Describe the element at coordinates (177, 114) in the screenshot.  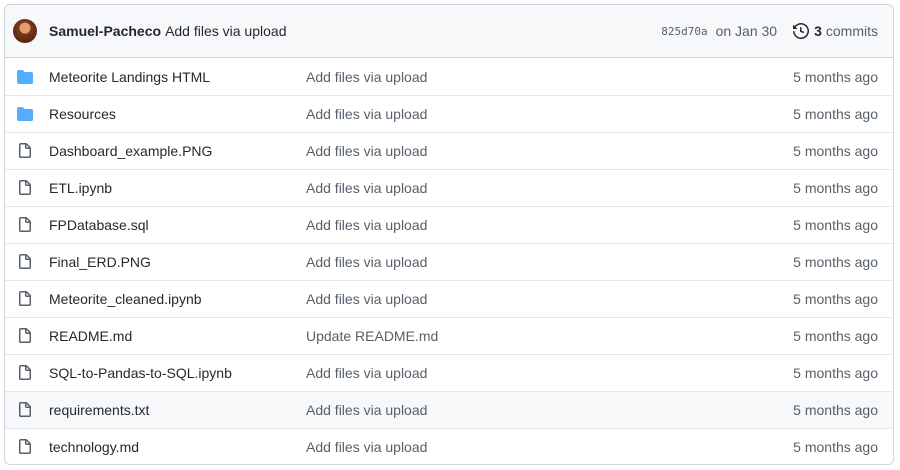
I see `file-name-link: Resources` at that location.